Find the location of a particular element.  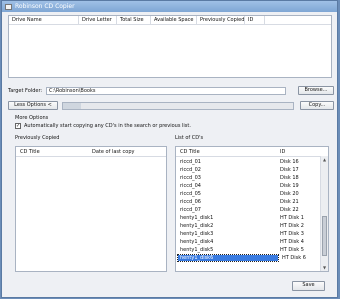

list-item: henty1_disk3 HT Disk 3 is located at coordinates (252, 234).